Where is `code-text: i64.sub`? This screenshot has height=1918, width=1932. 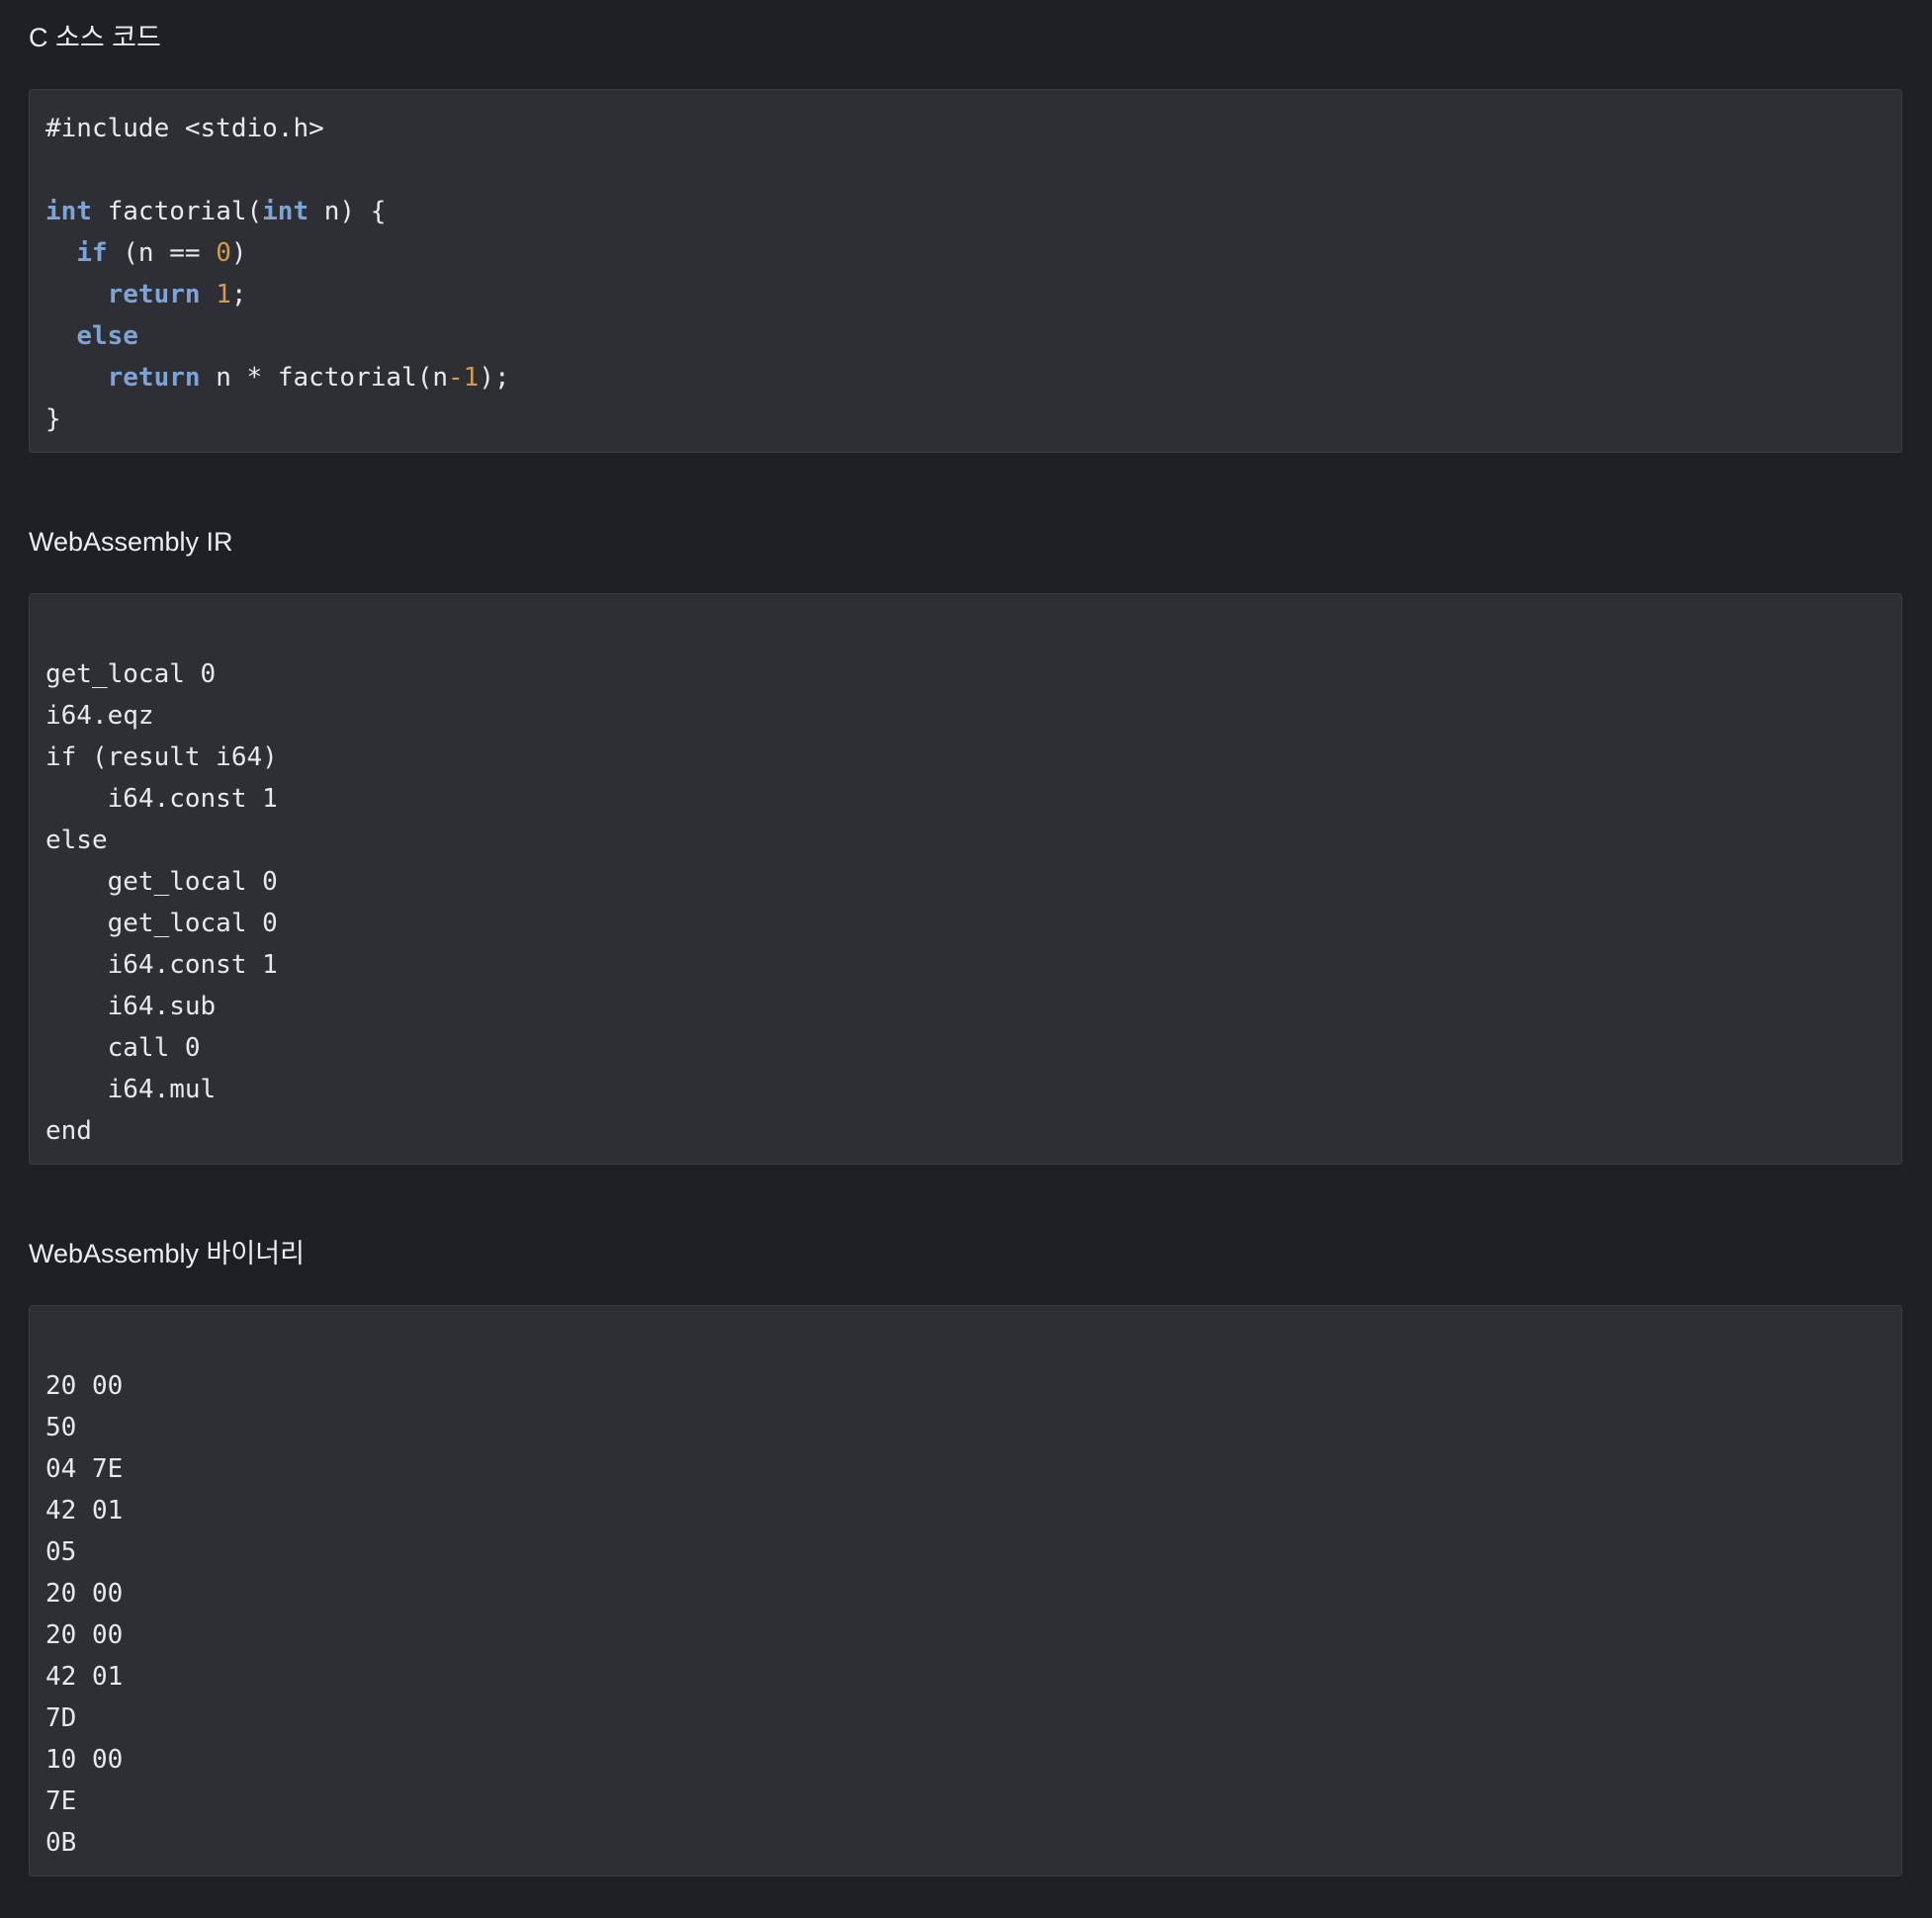
code-text: i64.sub is located at coordinates (131, 1007).